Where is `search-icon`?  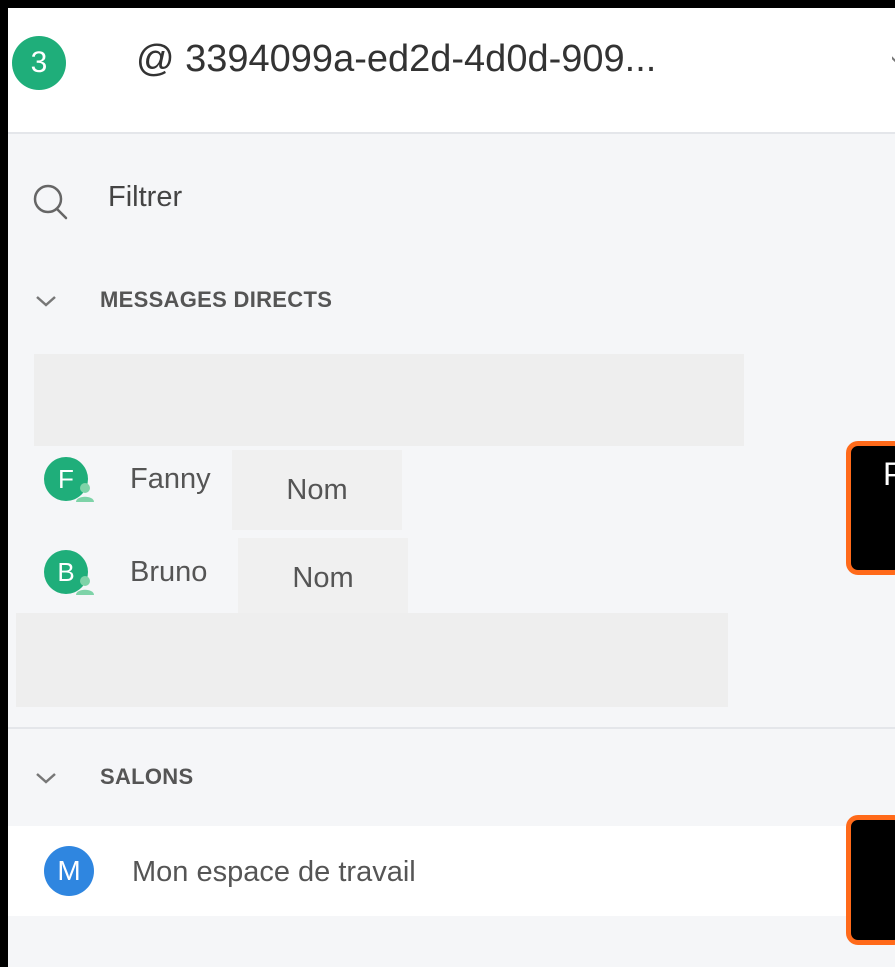
search-icon is located at coordinates (50, 202).